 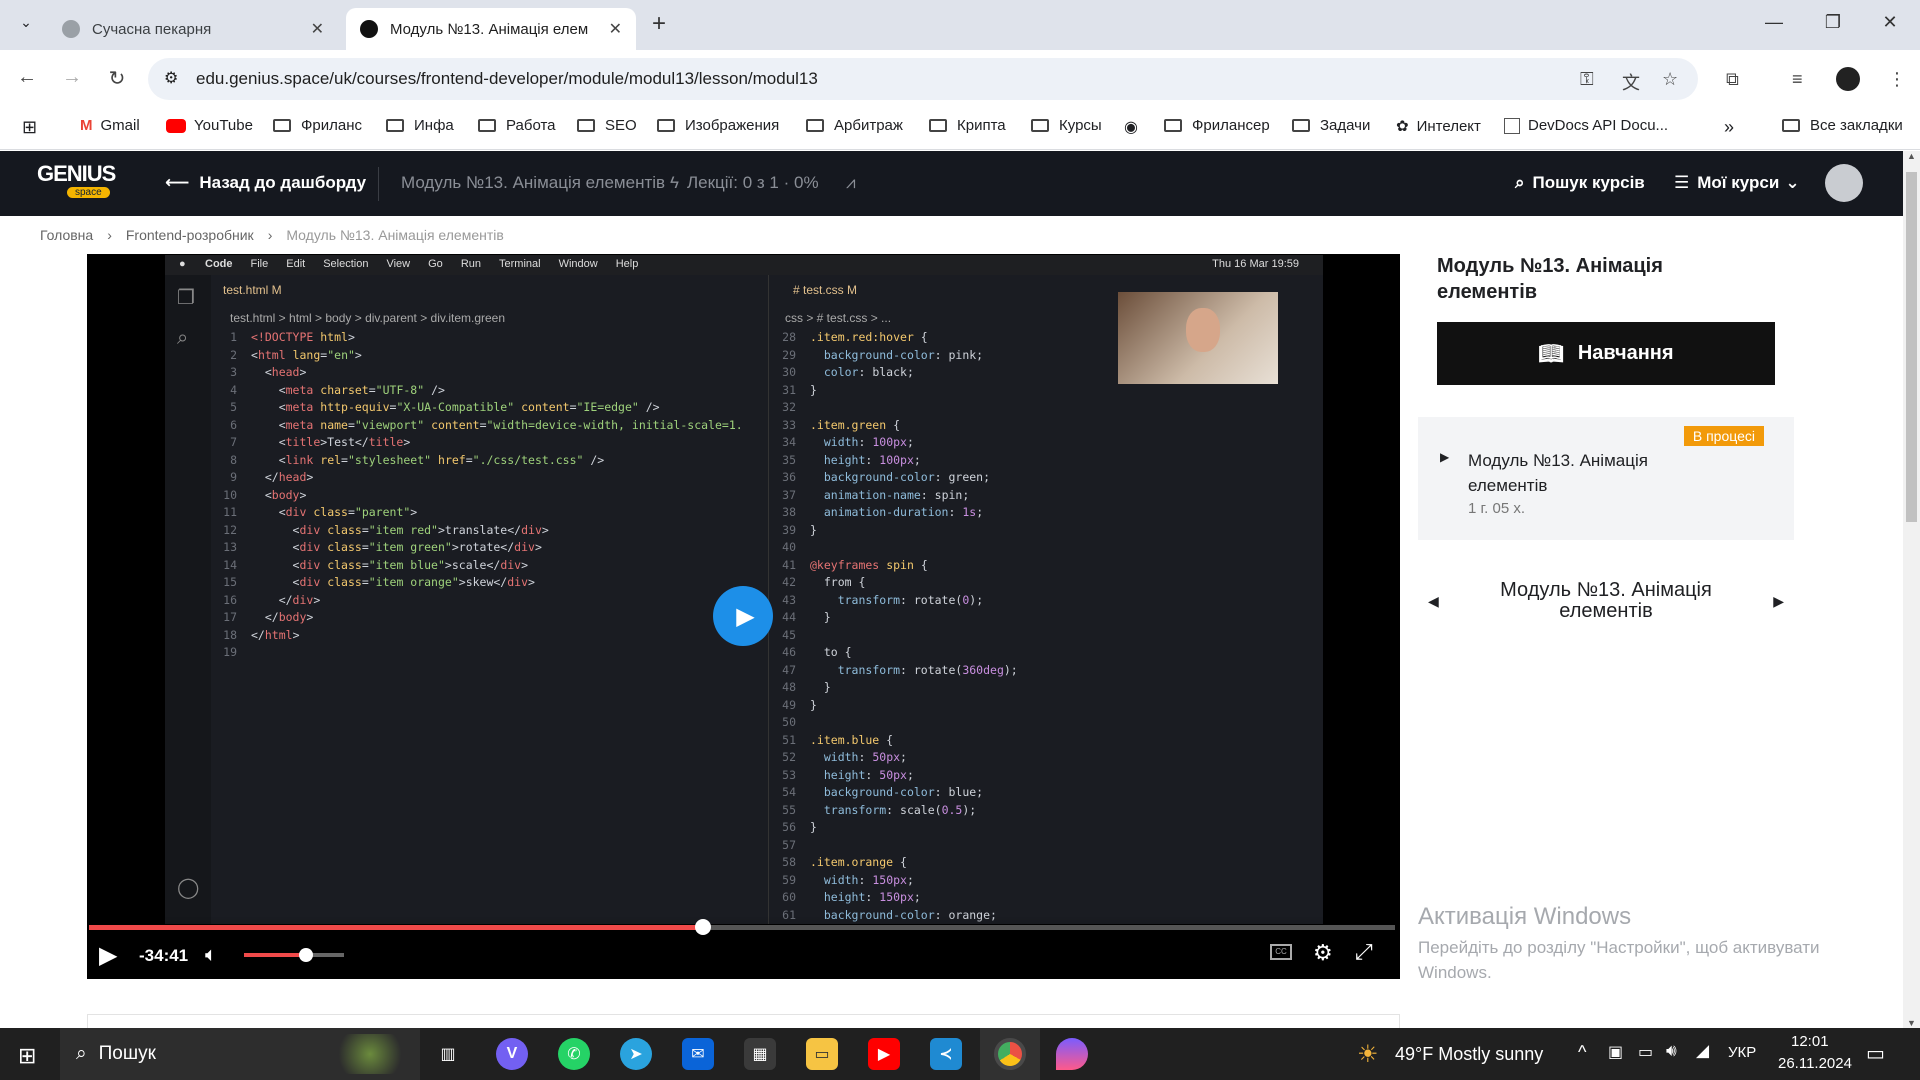 What do you see at coordinates (512, 1054) in the screenshot?
I see `viber-icon: V` at bounding box center [512, 1054].